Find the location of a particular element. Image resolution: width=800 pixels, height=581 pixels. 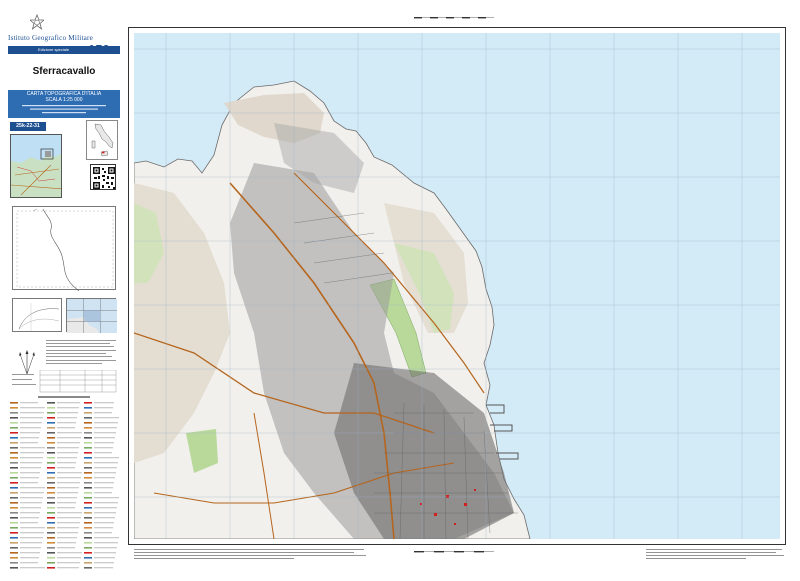

italian-republic-emblem-icon is located at coordinates (37, 22).